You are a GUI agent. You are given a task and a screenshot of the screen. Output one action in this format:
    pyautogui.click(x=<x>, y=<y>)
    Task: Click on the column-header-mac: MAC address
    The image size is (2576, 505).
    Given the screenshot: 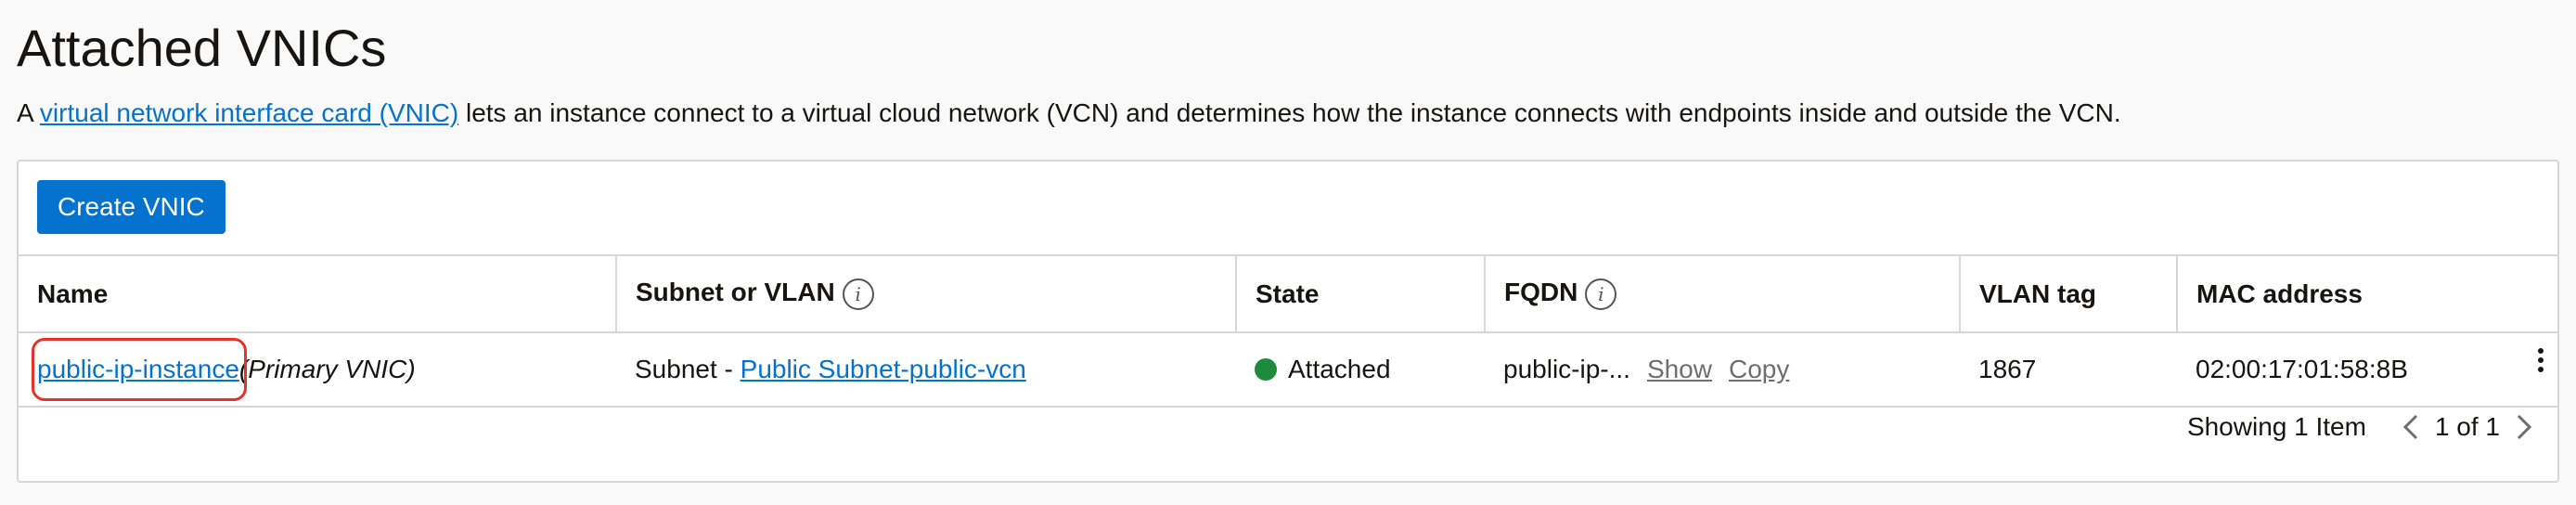 What is the action you would take?
    pyautogui.click(x=2367, y=295)
    